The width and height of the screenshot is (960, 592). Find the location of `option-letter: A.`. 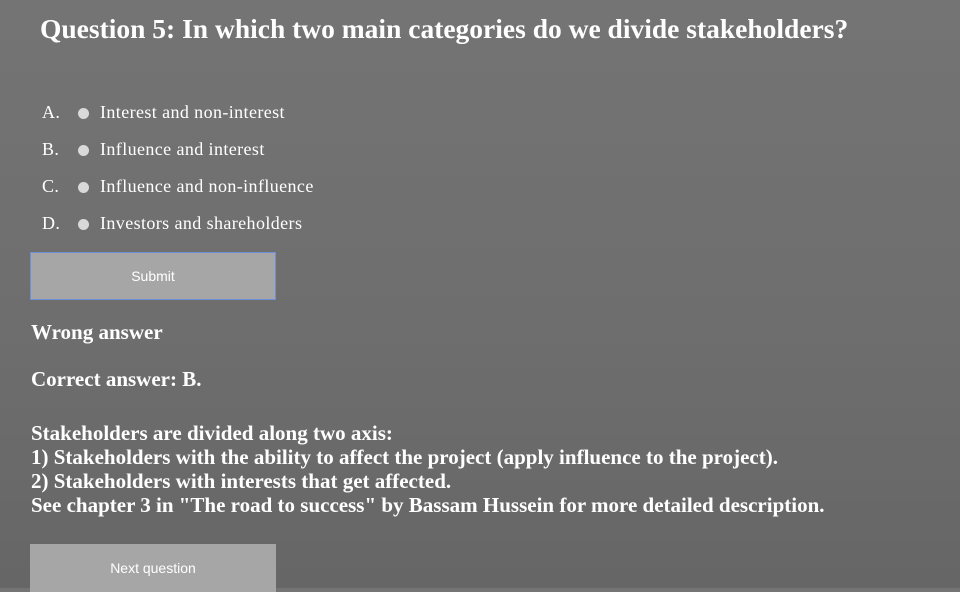

option-letter: A. is located at coordinates (51, 112).